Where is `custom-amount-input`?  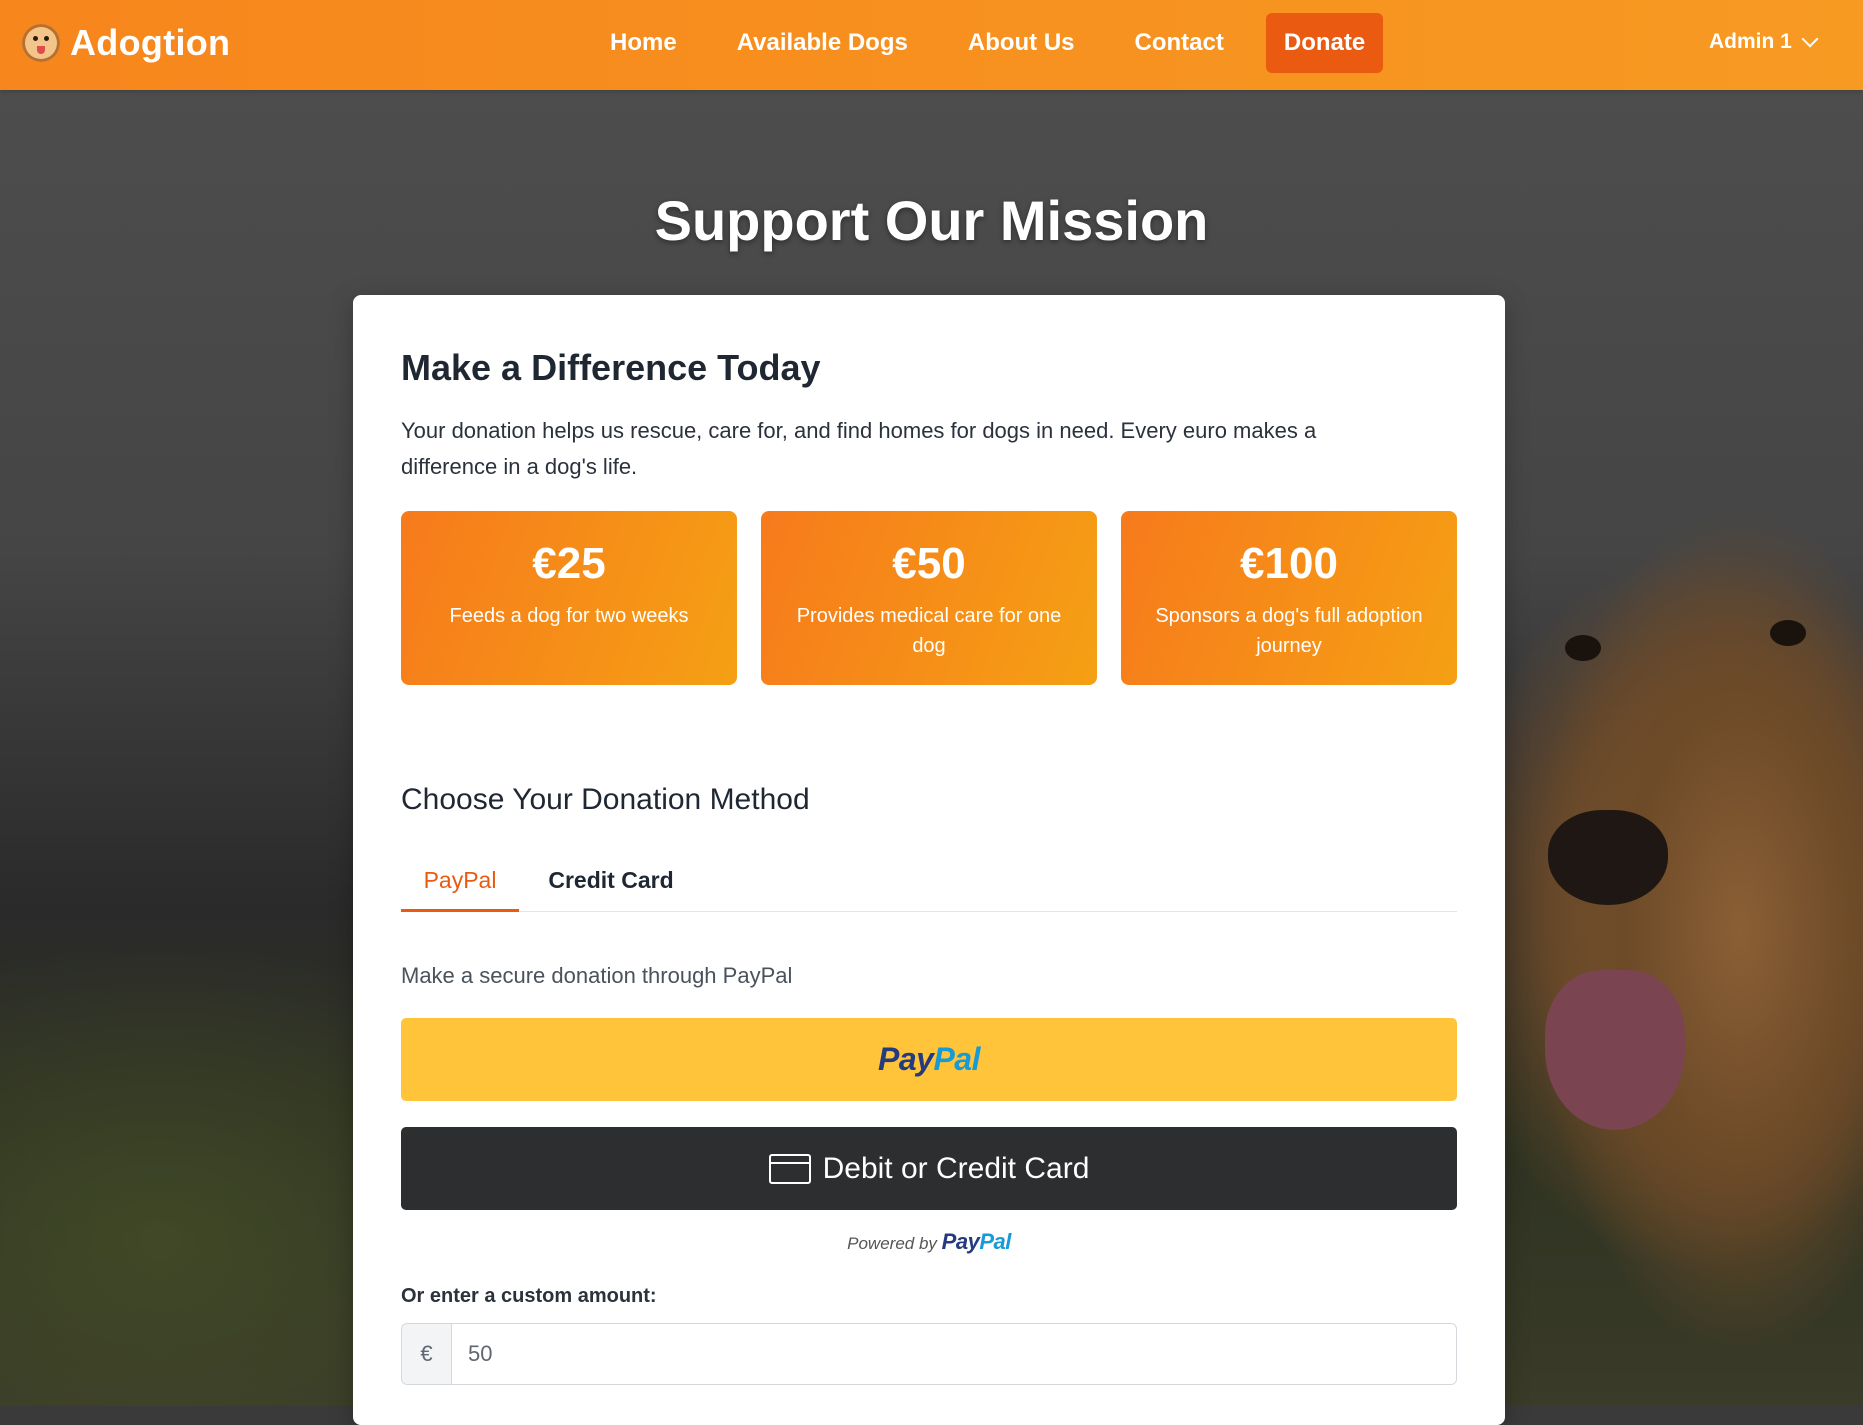 custom-amount-input is located at coordinates (954, 1354).